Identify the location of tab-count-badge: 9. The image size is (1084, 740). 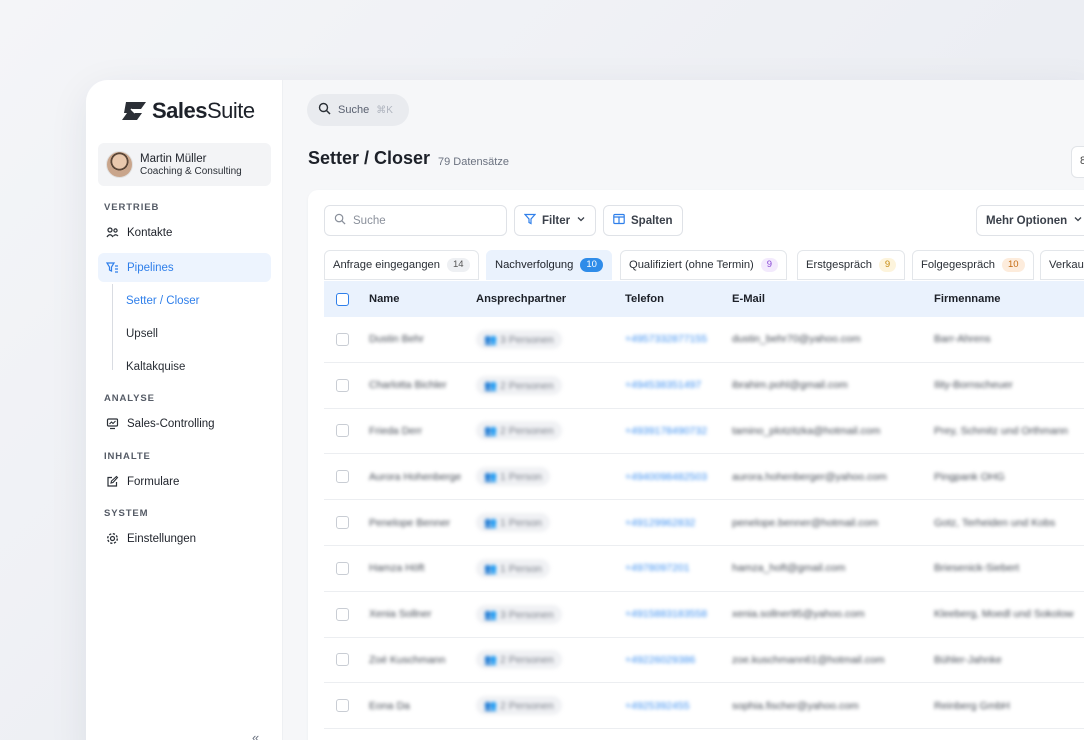
(769, 265).